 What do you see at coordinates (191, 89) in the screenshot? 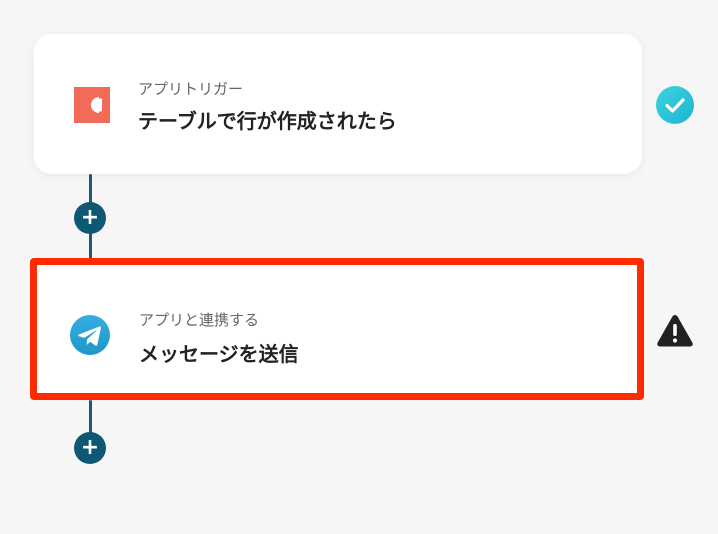
I see `trigger-step-subtitle: アプリトリガー` at bounding box center [191, 89].